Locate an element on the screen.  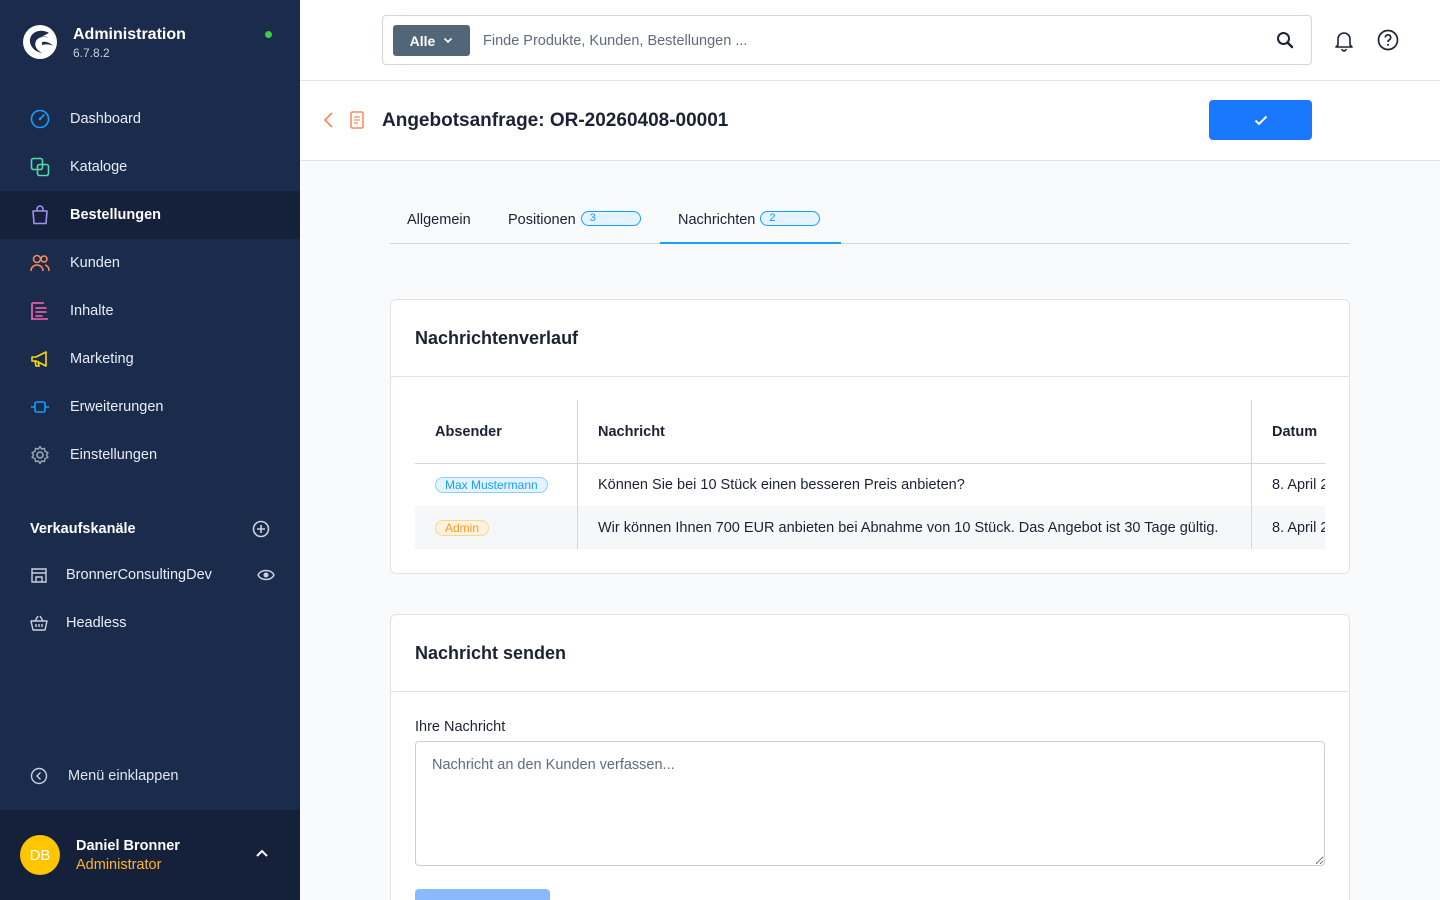
sales-channel-label: BronnerConsultingDev is located at coordinates (139, 575).